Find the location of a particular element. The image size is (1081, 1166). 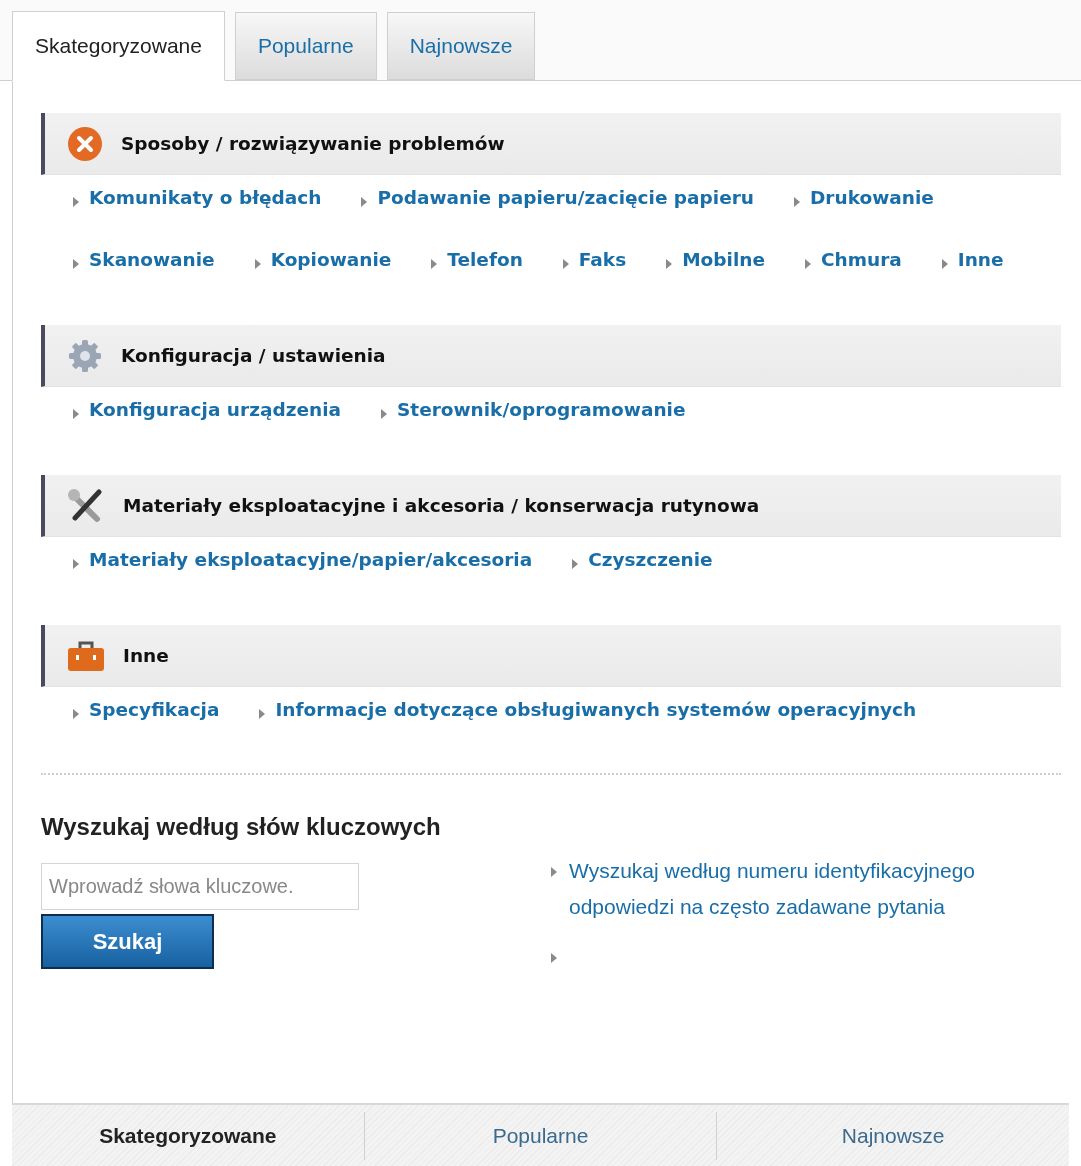

toolbox-icon is located at coordinates (86, 655).